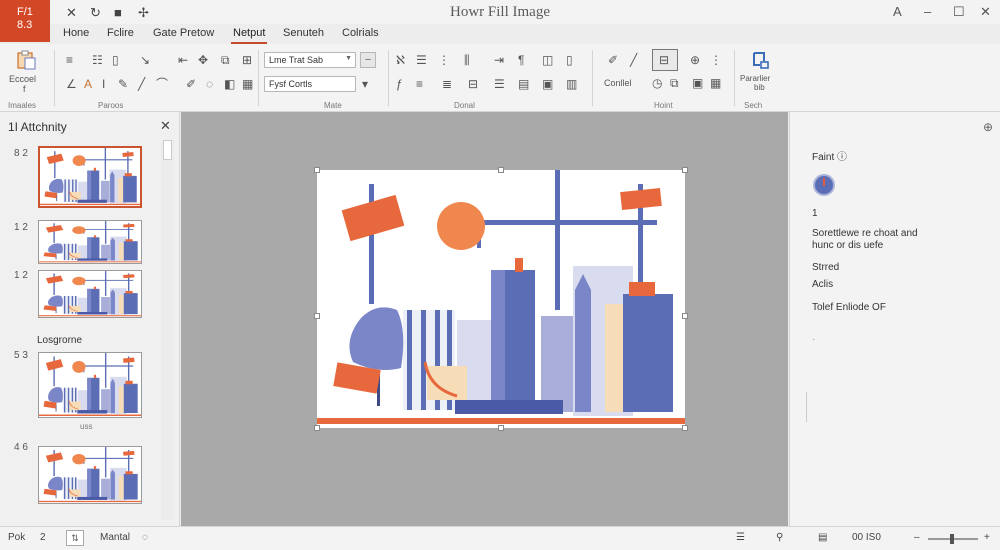  I want to click on text-box-icon: ◫, so click(547, 60).